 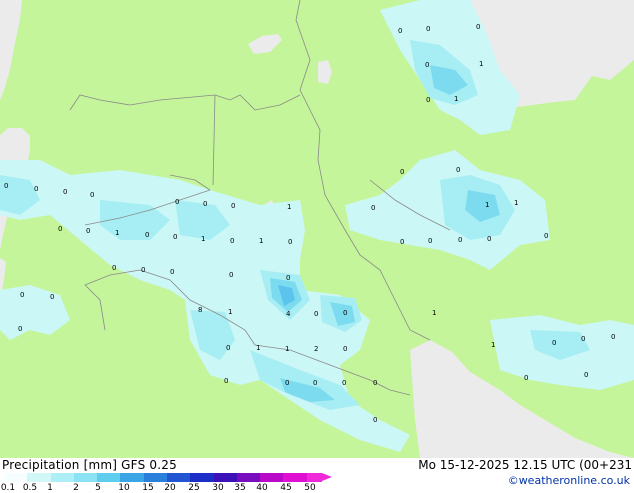 I want to click on legend-tick-label: 10, so click(x=124, y=488).